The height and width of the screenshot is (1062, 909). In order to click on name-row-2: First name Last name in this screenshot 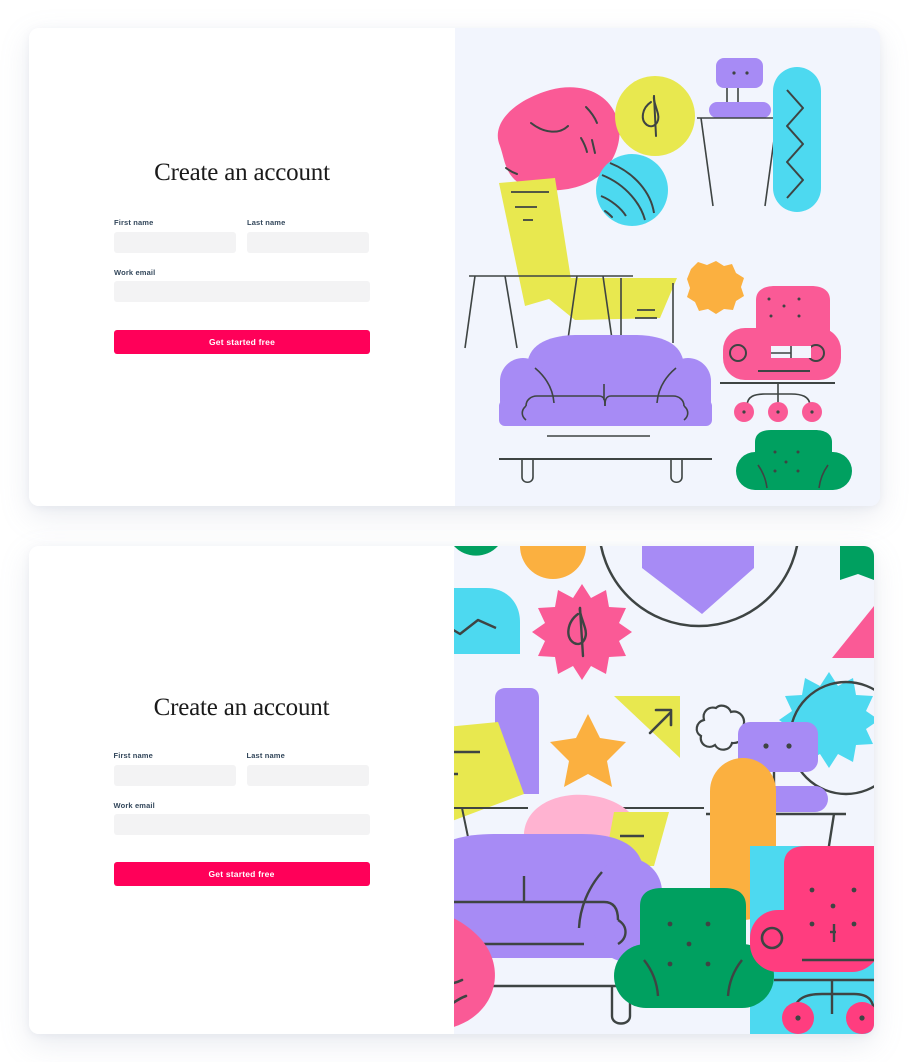, I will do `click(241, 768)`.